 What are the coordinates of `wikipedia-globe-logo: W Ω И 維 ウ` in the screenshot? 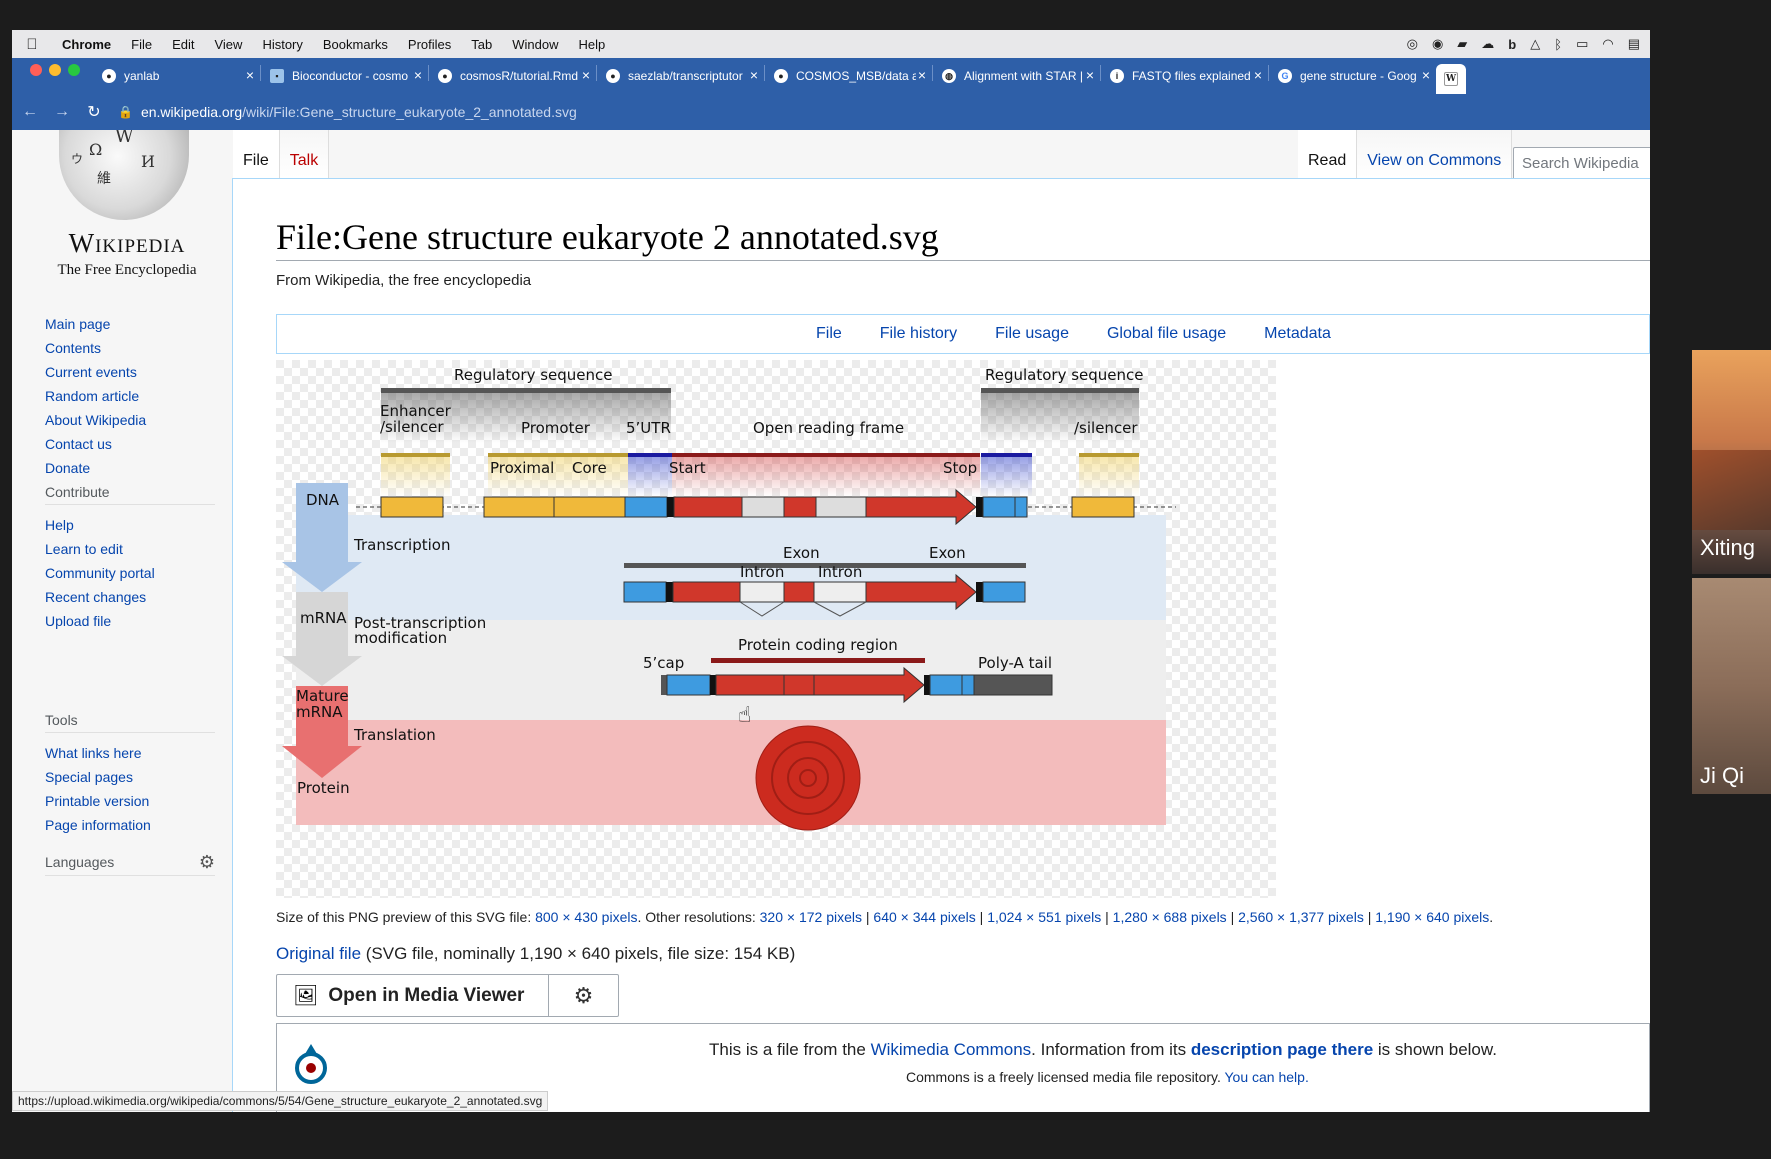 It's located at (124, 175).